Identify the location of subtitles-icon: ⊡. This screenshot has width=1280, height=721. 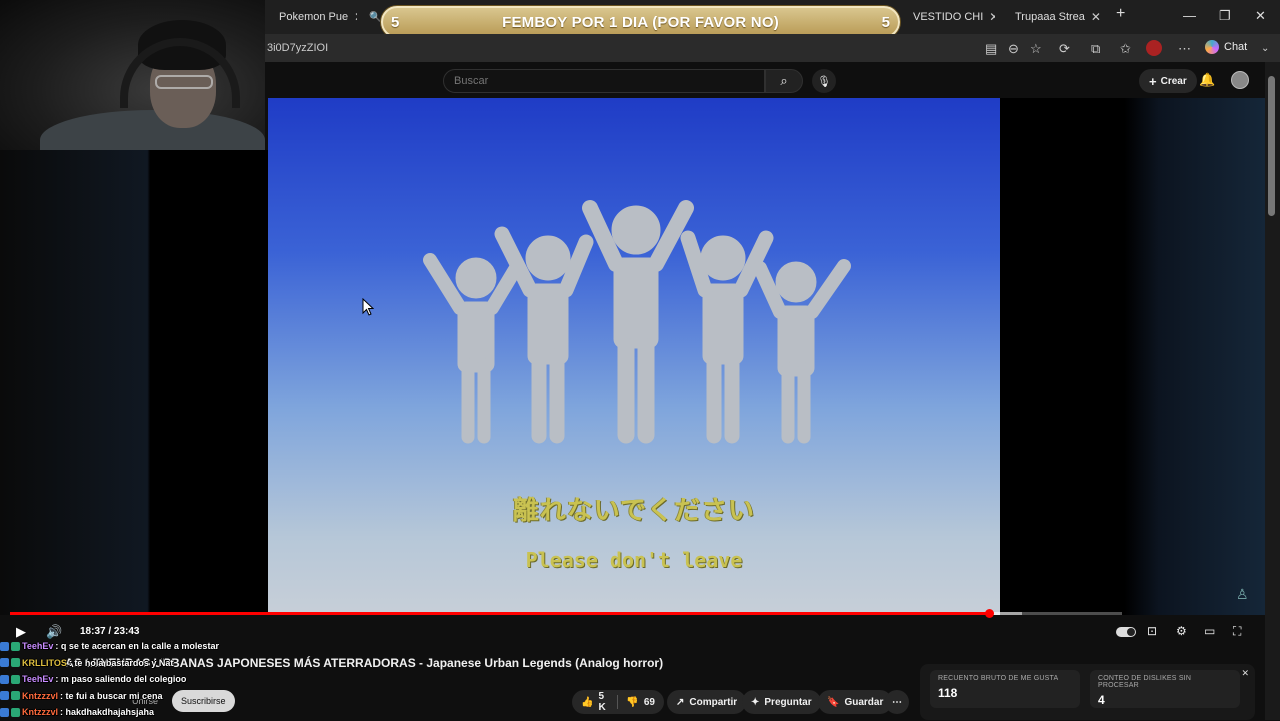
(1152, 631).